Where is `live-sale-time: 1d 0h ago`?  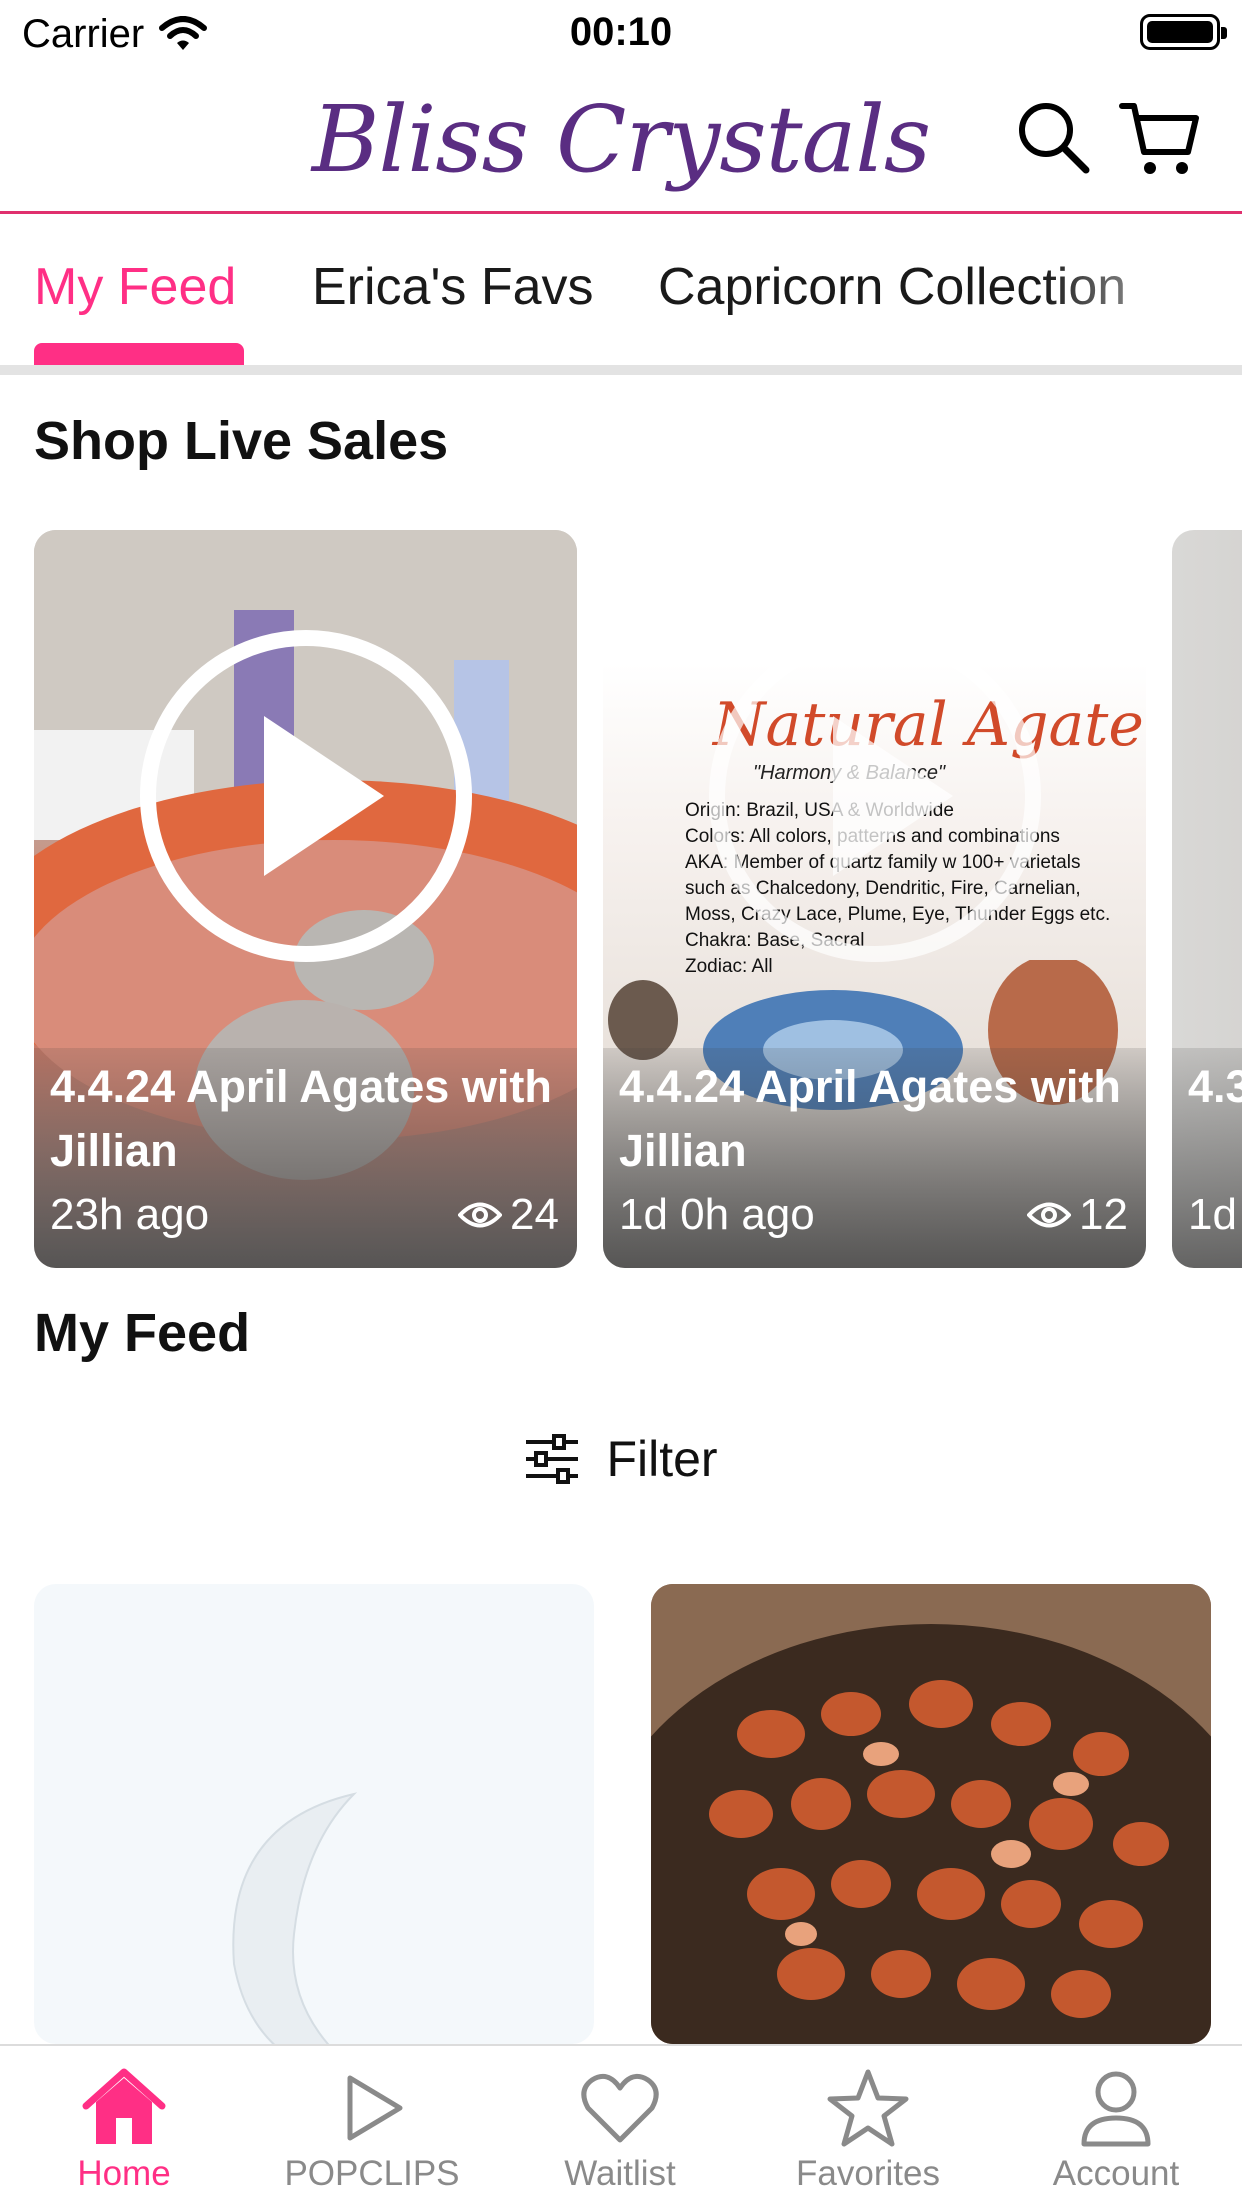 live-sale-time: 1d 0h ago is located at coordinates (717, 1214).